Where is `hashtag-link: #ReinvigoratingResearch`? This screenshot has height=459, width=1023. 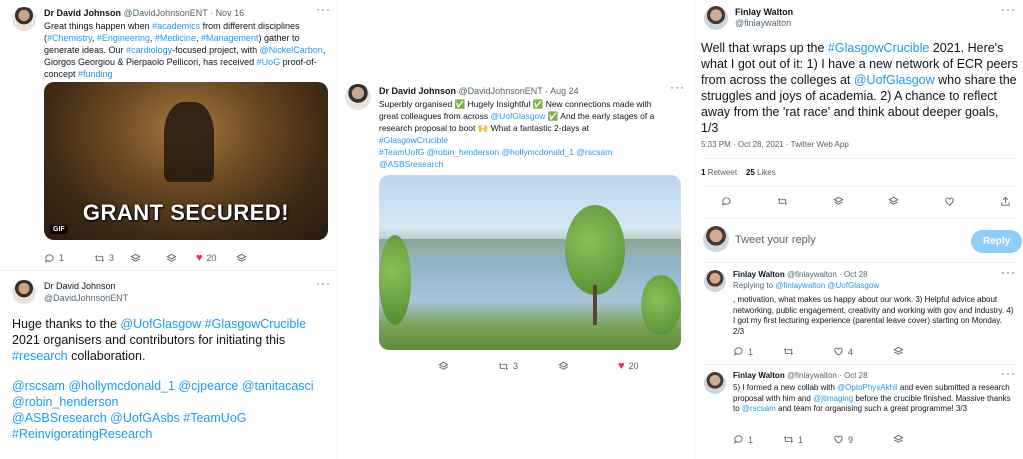
hashtag-link: #ReinvigoratingResearch is located at coordinates (172, 434).